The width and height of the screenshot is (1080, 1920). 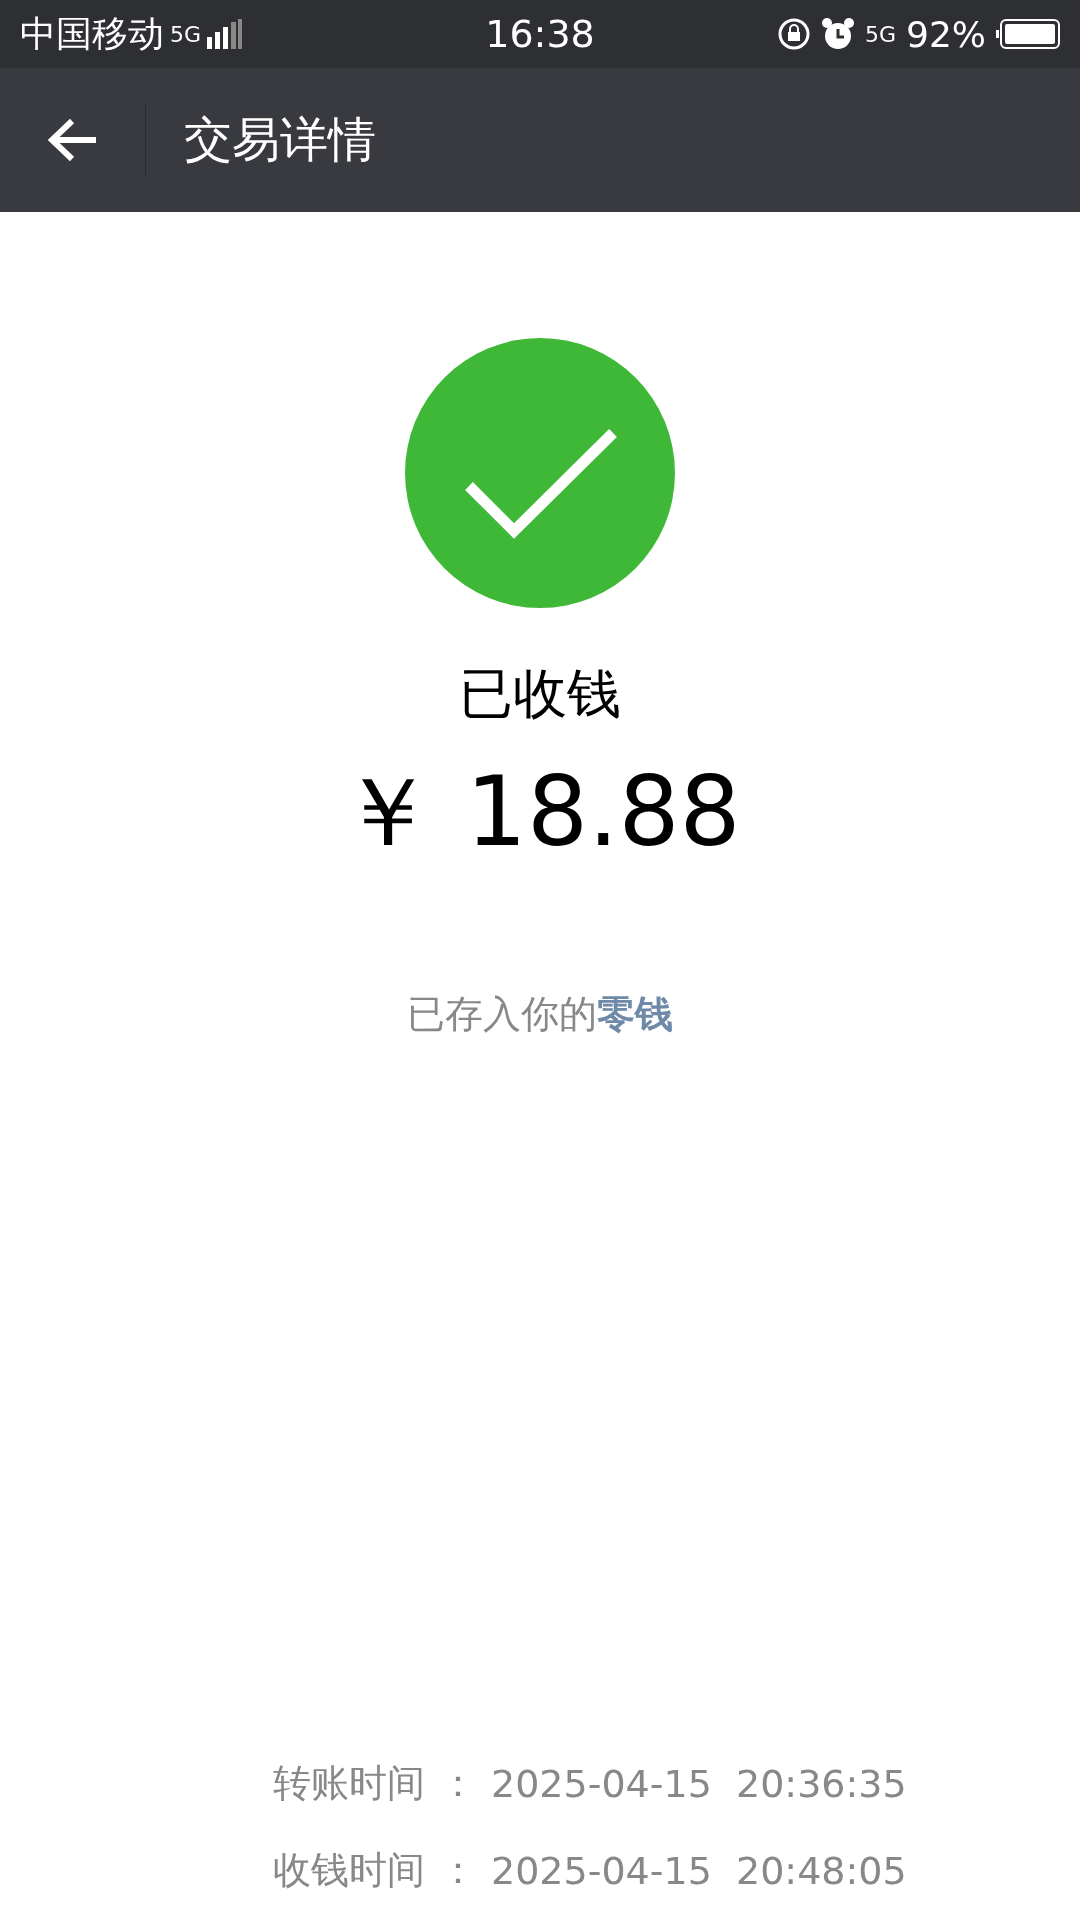 I want to click on clock: 16:38, so click(x=540, y=34).